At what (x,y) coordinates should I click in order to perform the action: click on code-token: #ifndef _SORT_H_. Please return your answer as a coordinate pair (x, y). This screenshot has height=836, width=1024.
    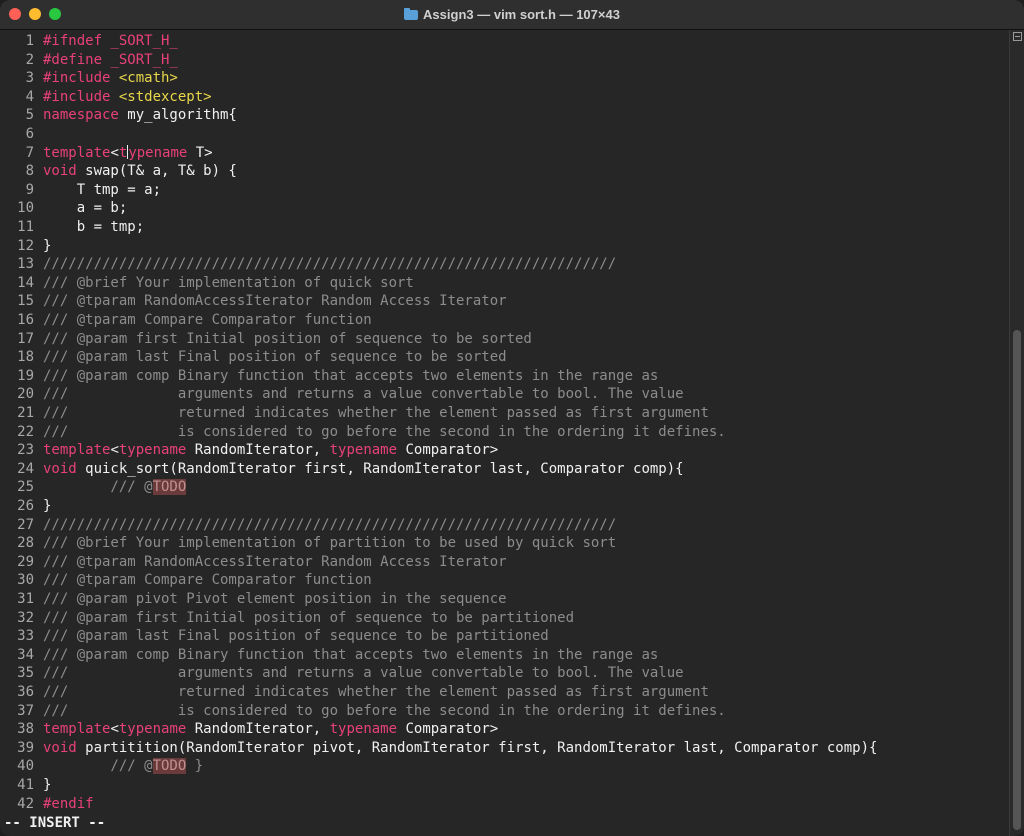
    Looking at the image, I should click on (110, 41).